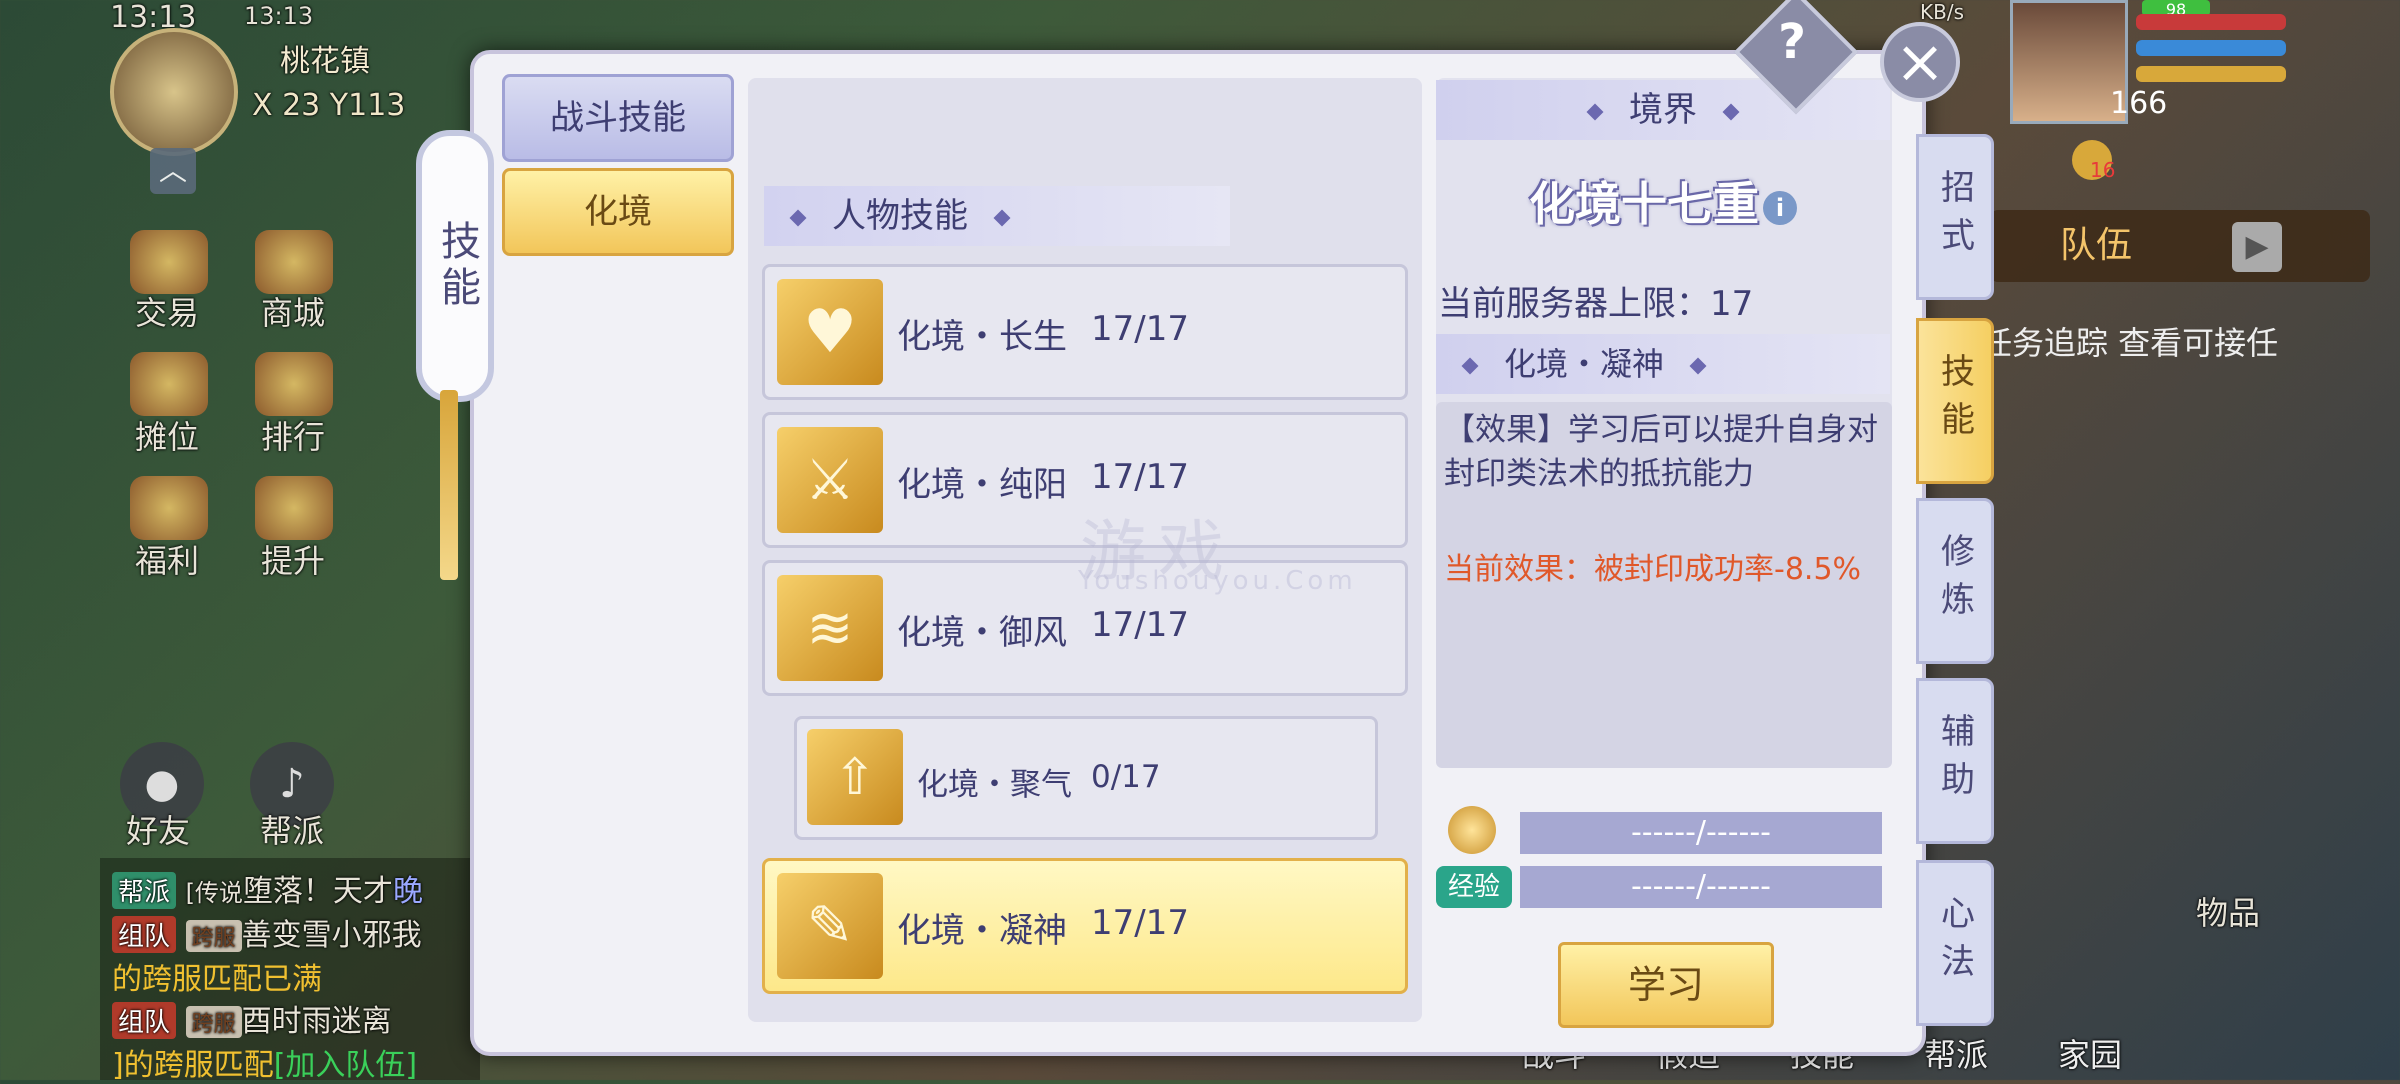  I want to click on team-label: 队伍, so click(2096, 245).